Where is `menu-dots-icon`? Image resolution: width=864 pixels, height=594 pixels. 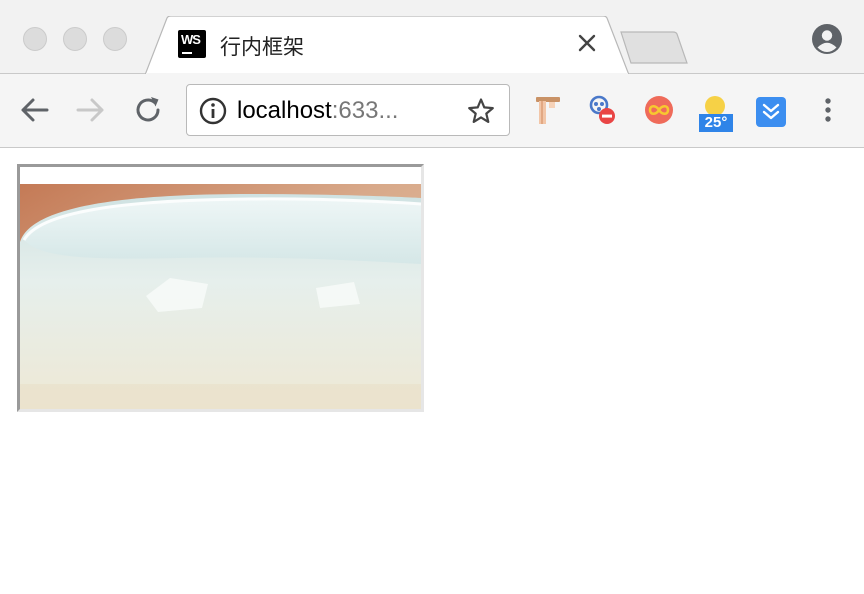 menu-dots-icon is located at coordinates (828, 111).